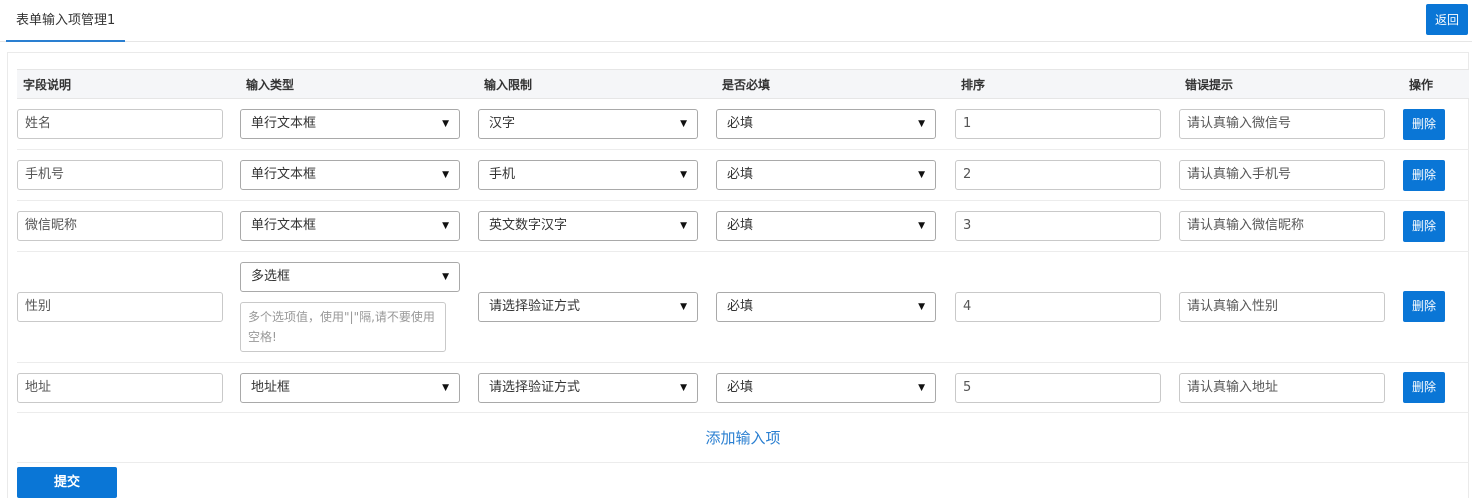  Describe the element at coordinates (271, 276) in the screenshot. I see `select-value: 多选框` at that location.